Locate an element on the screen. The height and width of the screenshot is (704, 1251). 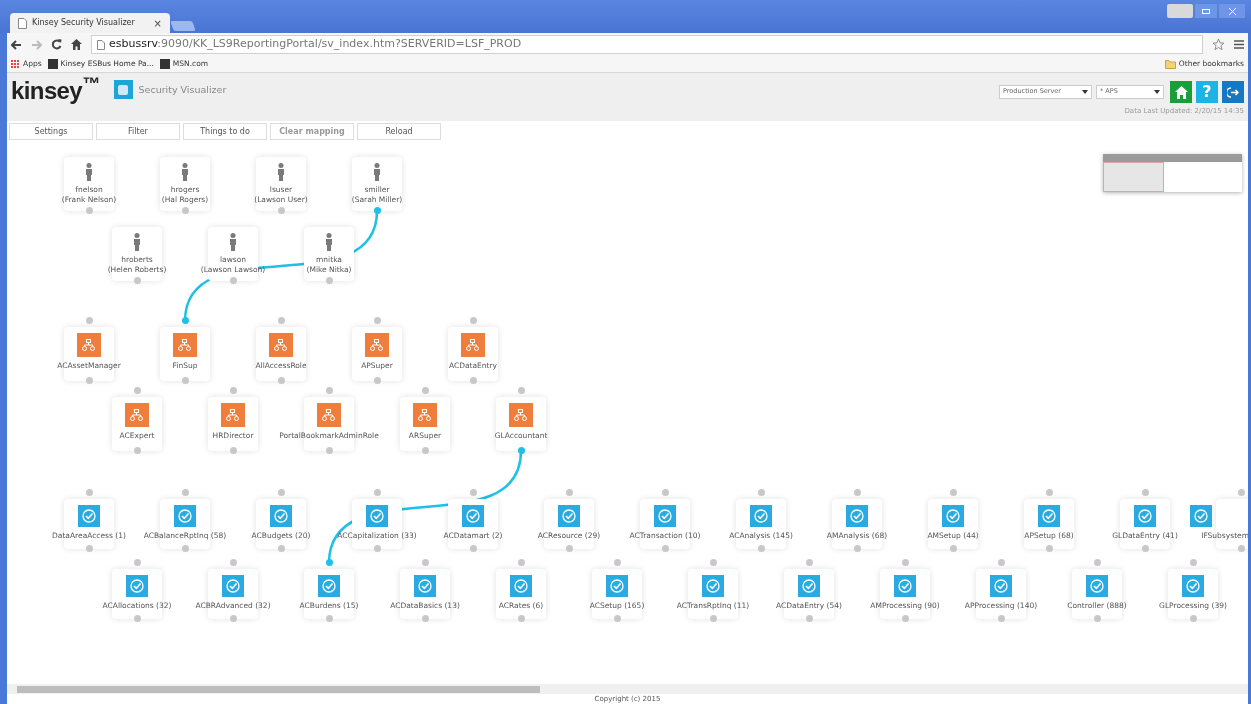
minimap is located at coordinates (1172, 173).